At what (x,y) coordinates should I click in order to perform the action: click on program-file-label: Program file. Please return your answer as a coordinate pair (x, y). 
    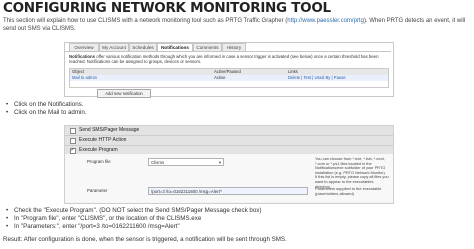
    Looking at the image, I should click on (99, 161).